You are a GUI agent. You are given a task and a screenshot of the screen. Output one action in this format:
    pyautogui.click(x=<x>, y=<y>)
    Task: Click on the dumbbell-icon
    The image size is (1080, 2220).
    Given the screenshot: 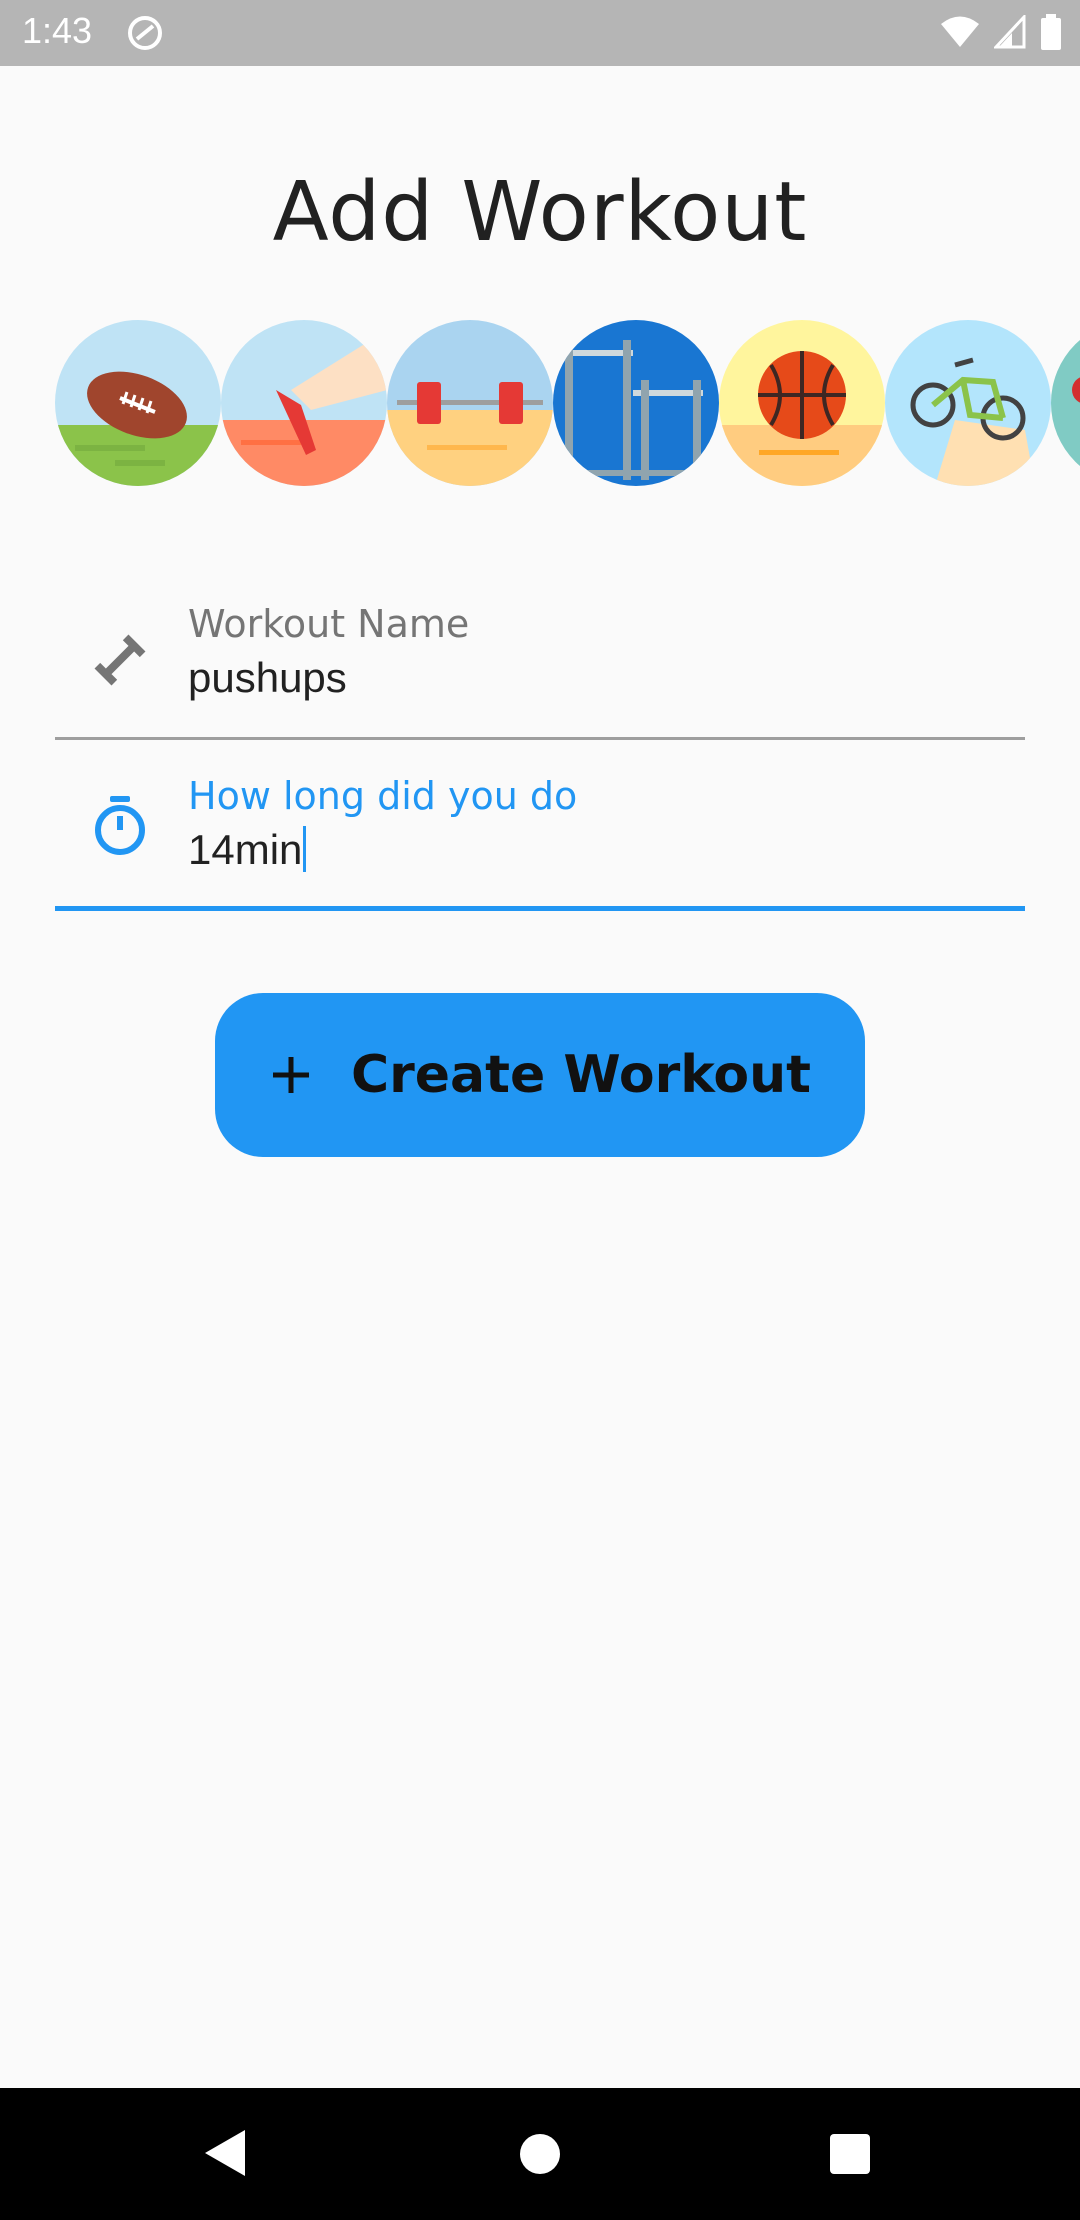 What is the action you would take?
    pyautogui.click(x=120, y=660)
    